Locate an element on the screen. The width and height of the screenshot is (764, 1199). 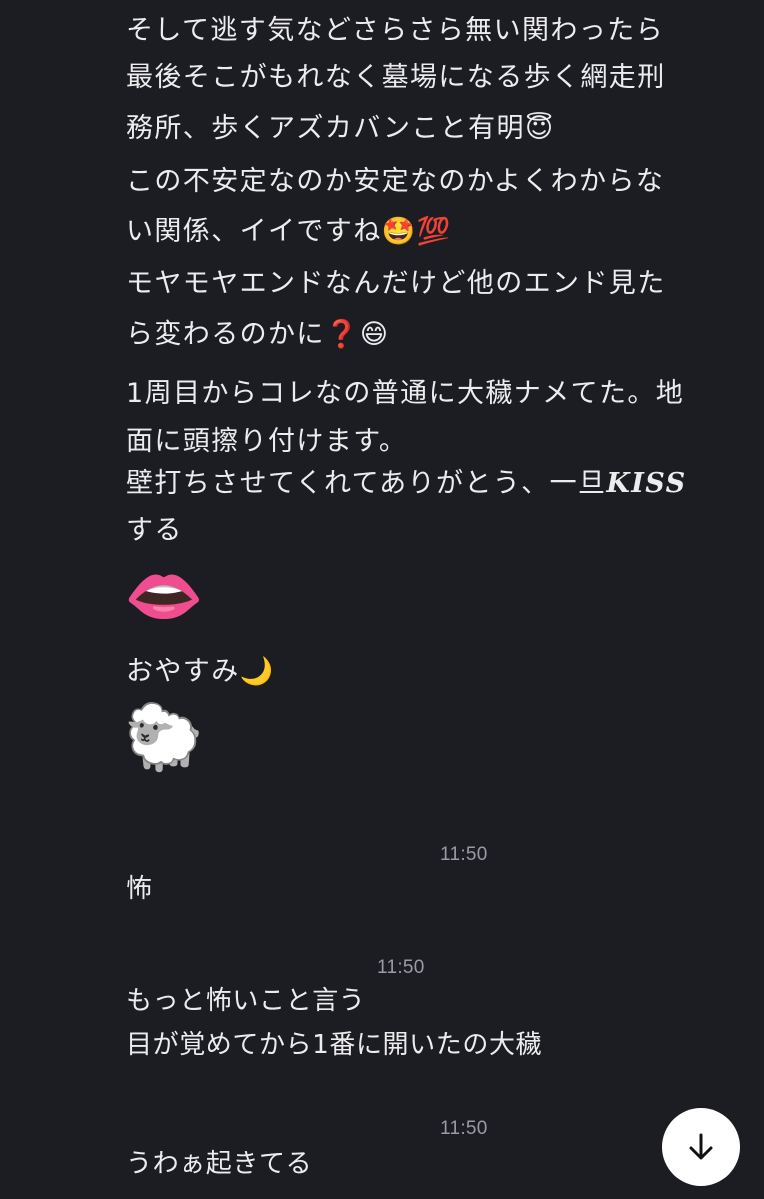
lips-emoji: 👄 is located at coordinates (164, 597).